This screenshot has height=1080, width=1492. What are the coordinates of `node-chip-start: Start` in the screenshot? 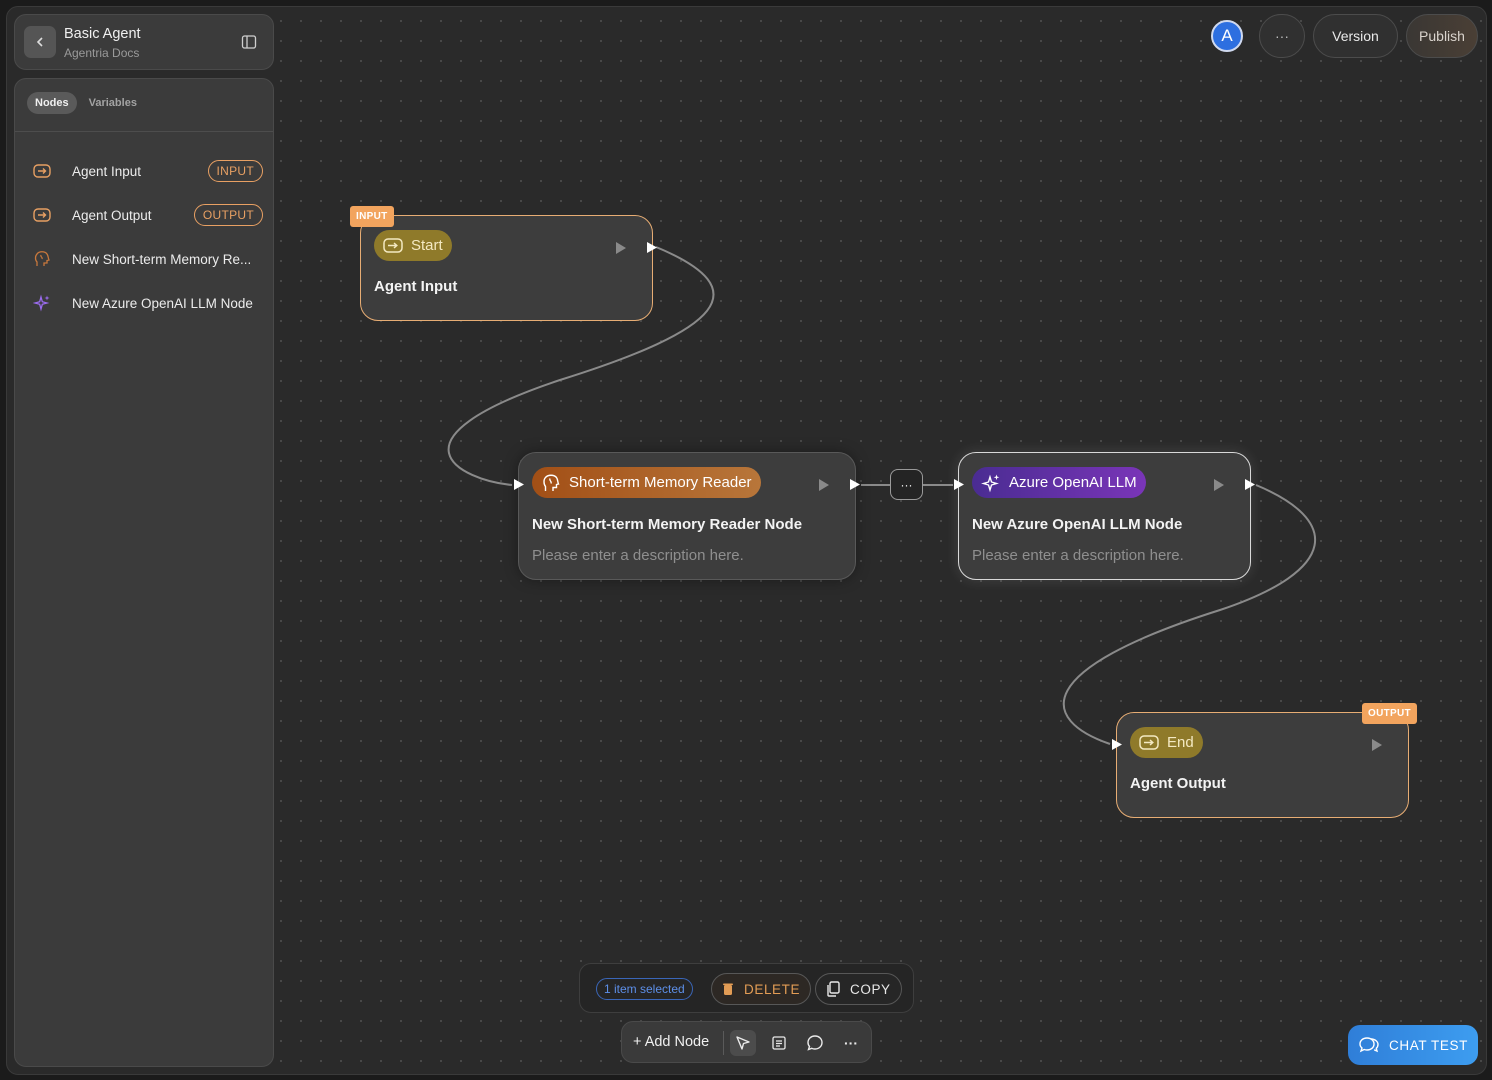 It's located at (413, 245).